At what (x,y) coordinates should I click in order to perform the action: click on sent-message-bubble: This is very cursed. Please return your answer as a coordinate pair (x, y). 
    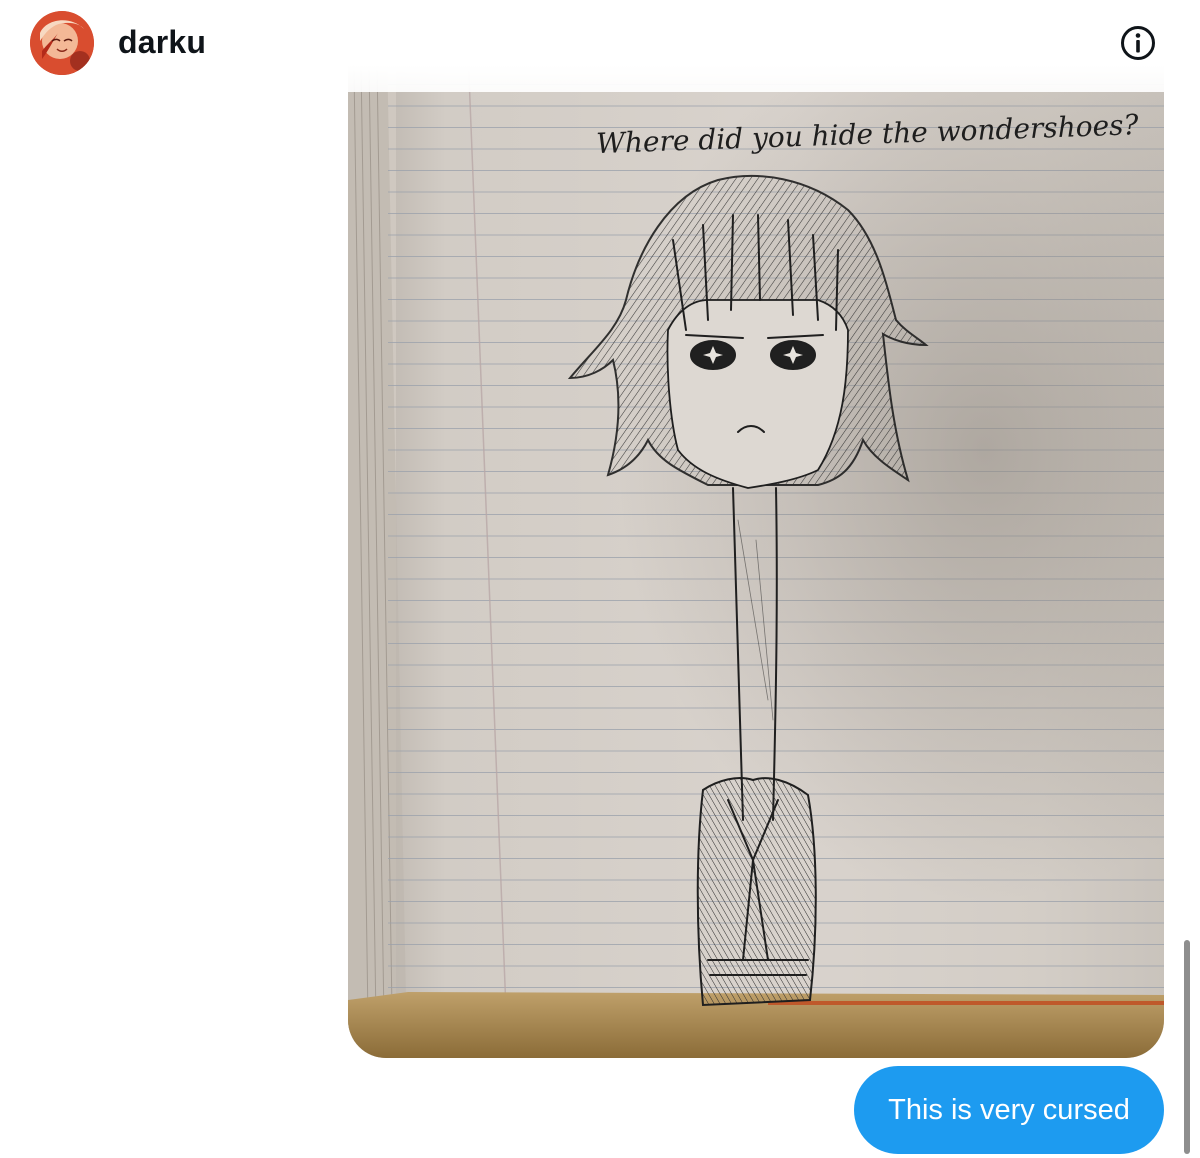
    Looking at the image, I should click on (1009, 1110).